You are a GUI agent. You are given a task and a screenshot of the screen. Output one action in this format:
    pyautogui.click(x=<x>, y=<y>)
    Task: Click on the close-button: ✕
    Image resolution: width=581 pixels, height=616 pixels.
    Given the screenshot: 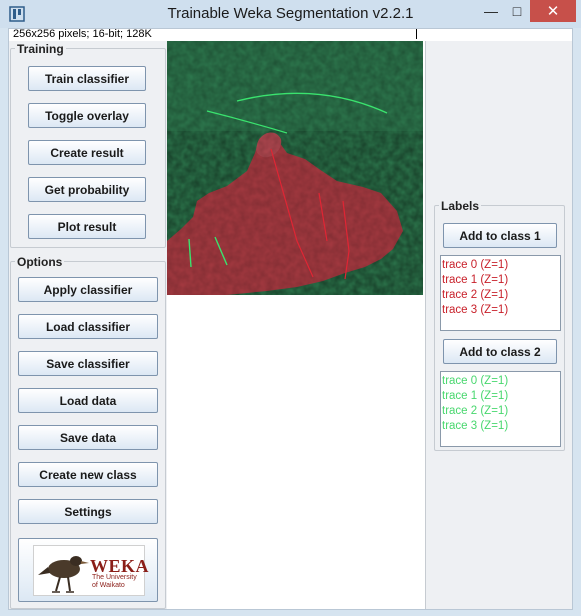 What is the action you would take?
    pyautogui.click(x=553, y=11)
    